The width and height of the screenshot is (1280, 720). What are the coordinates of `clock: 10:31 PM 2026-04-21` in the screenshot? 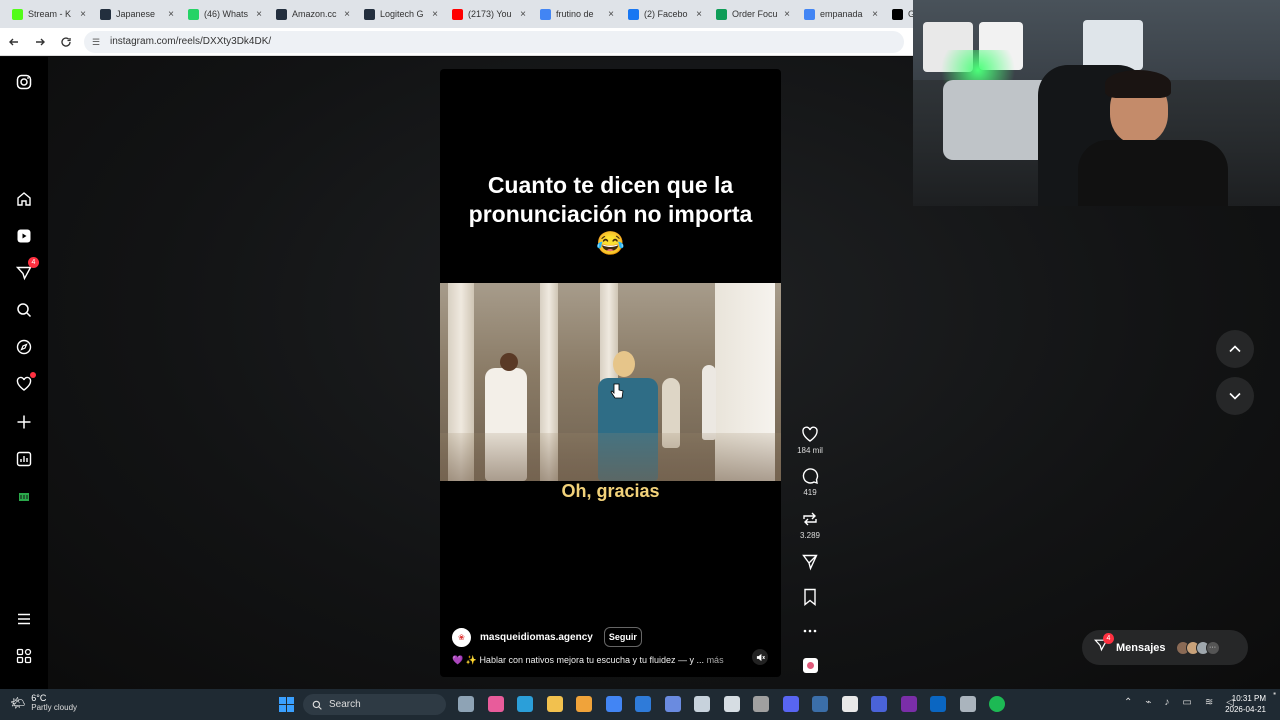 It's located at (1245, 704).